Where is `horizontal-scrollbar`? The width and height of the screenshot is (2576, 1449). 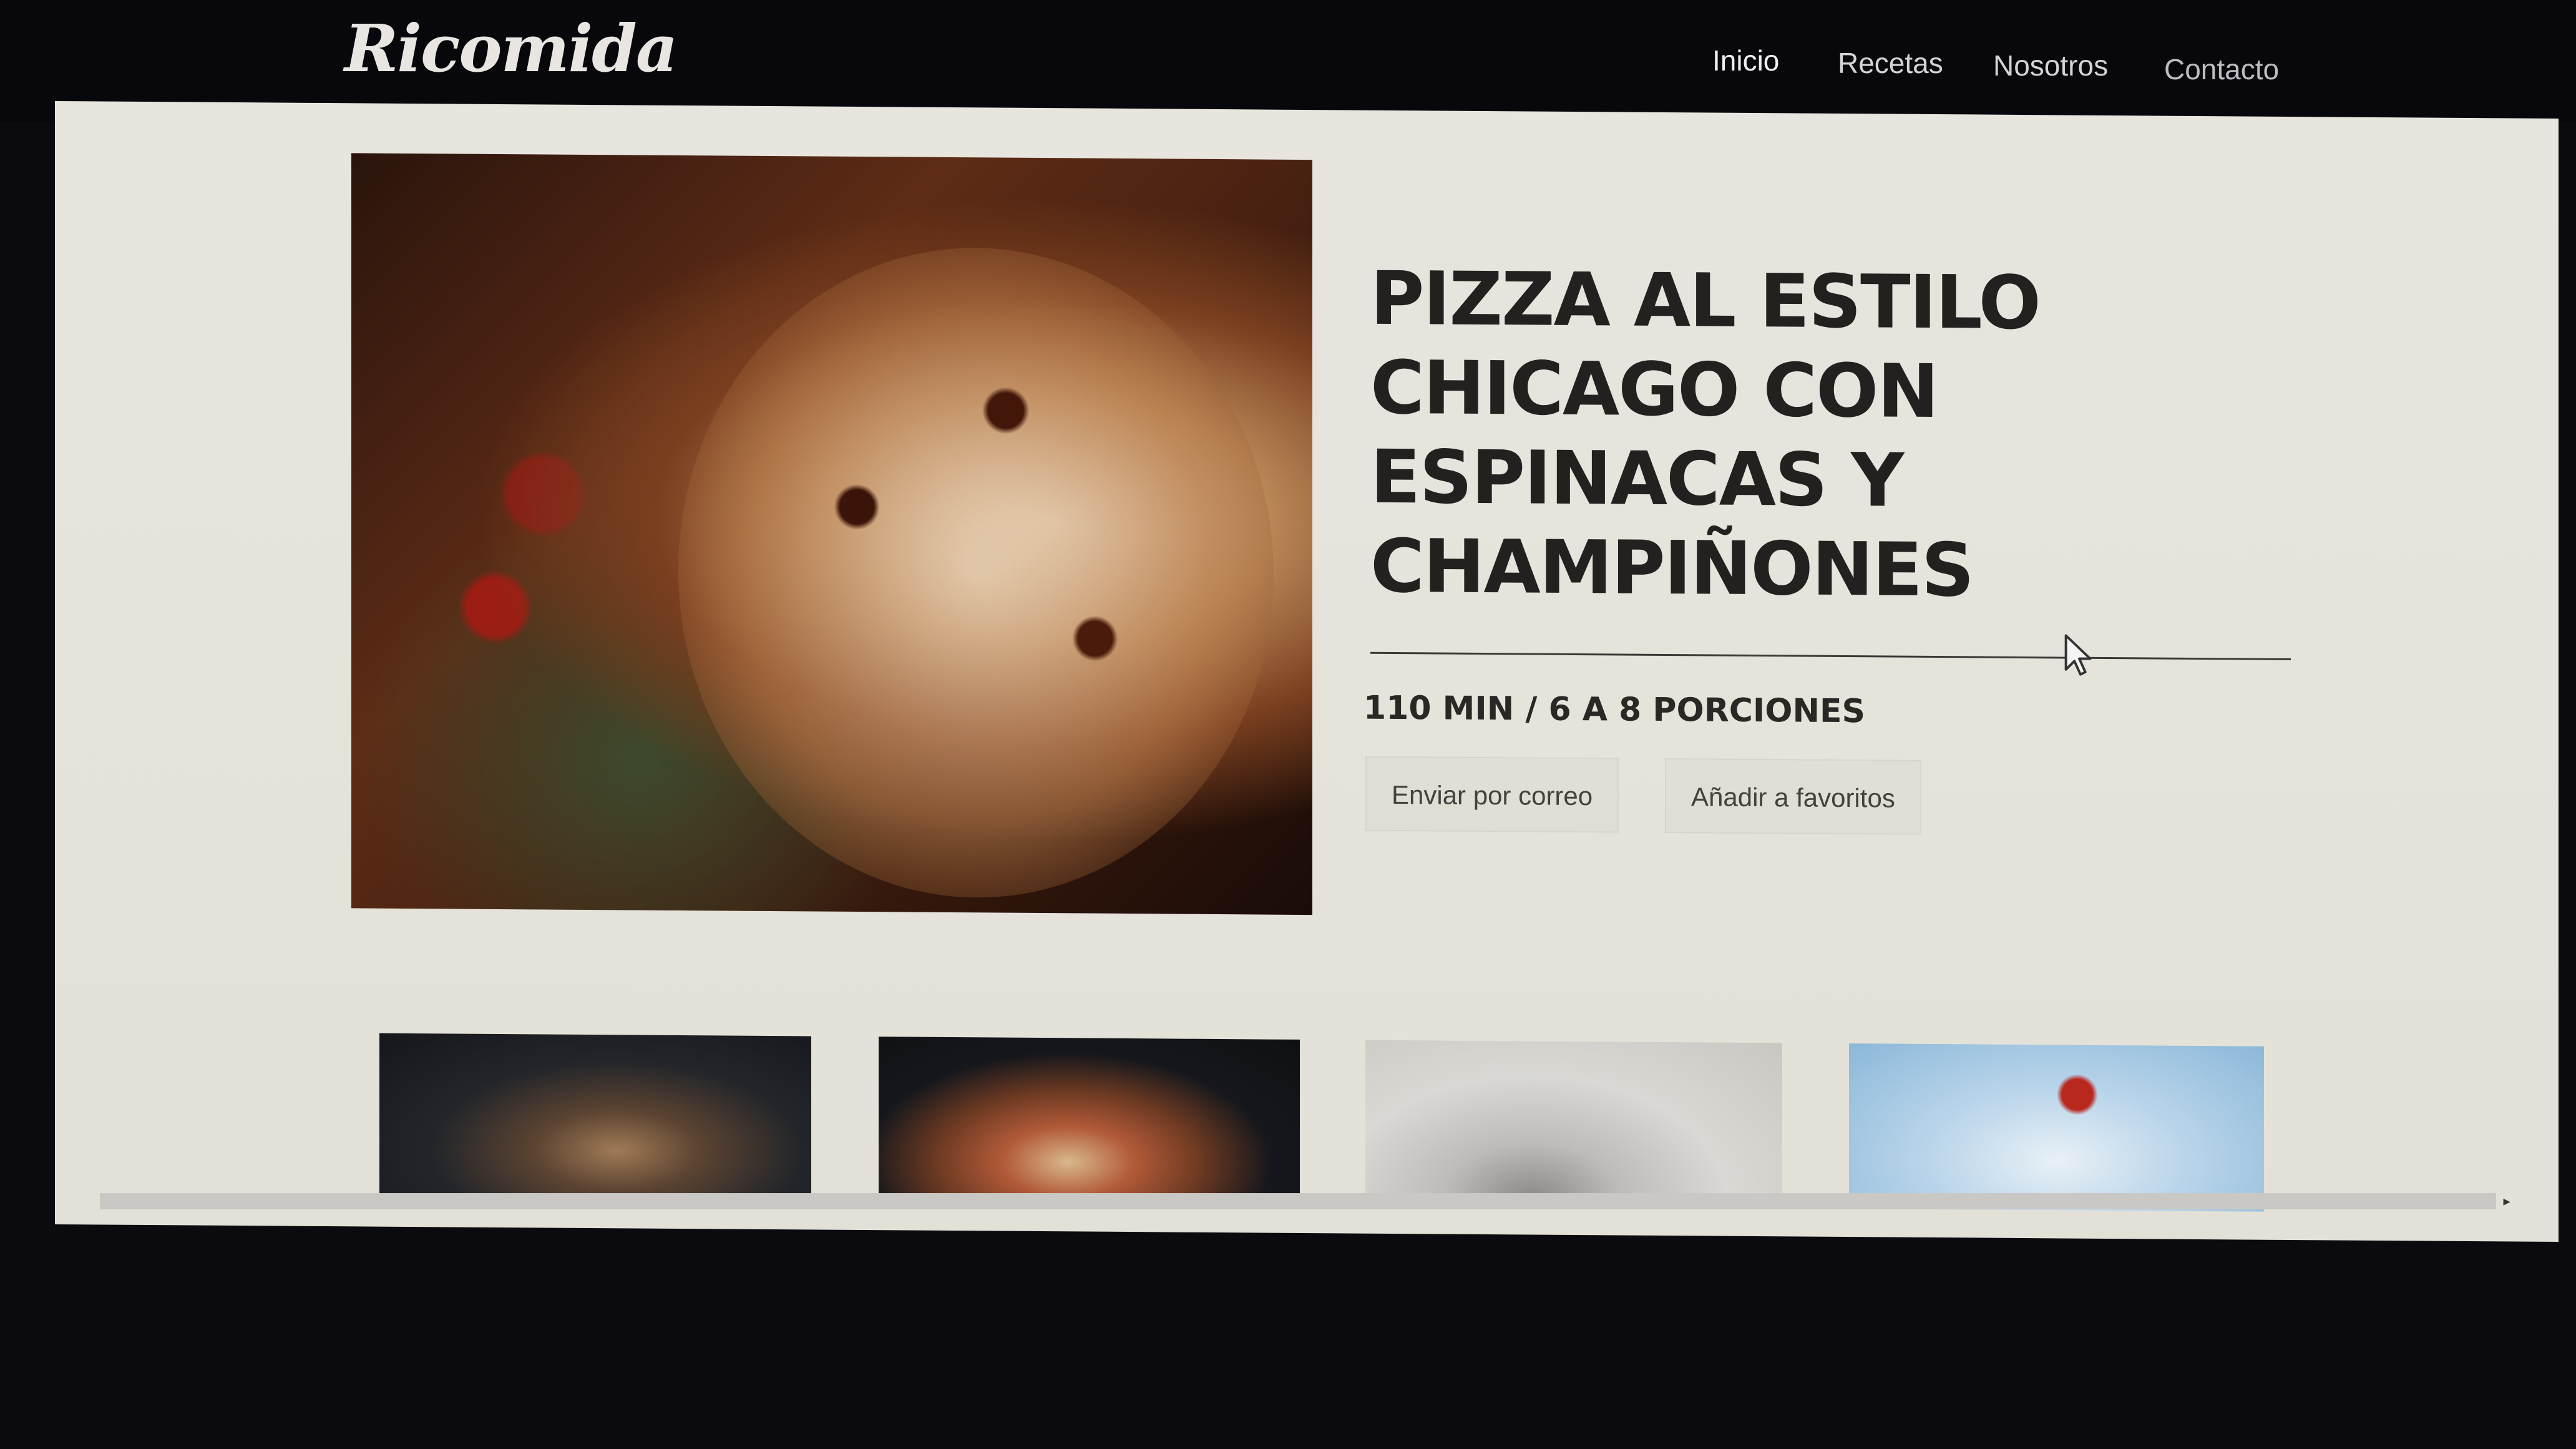
horizontal-scrollbar is located at coordinates (1298, 1201).